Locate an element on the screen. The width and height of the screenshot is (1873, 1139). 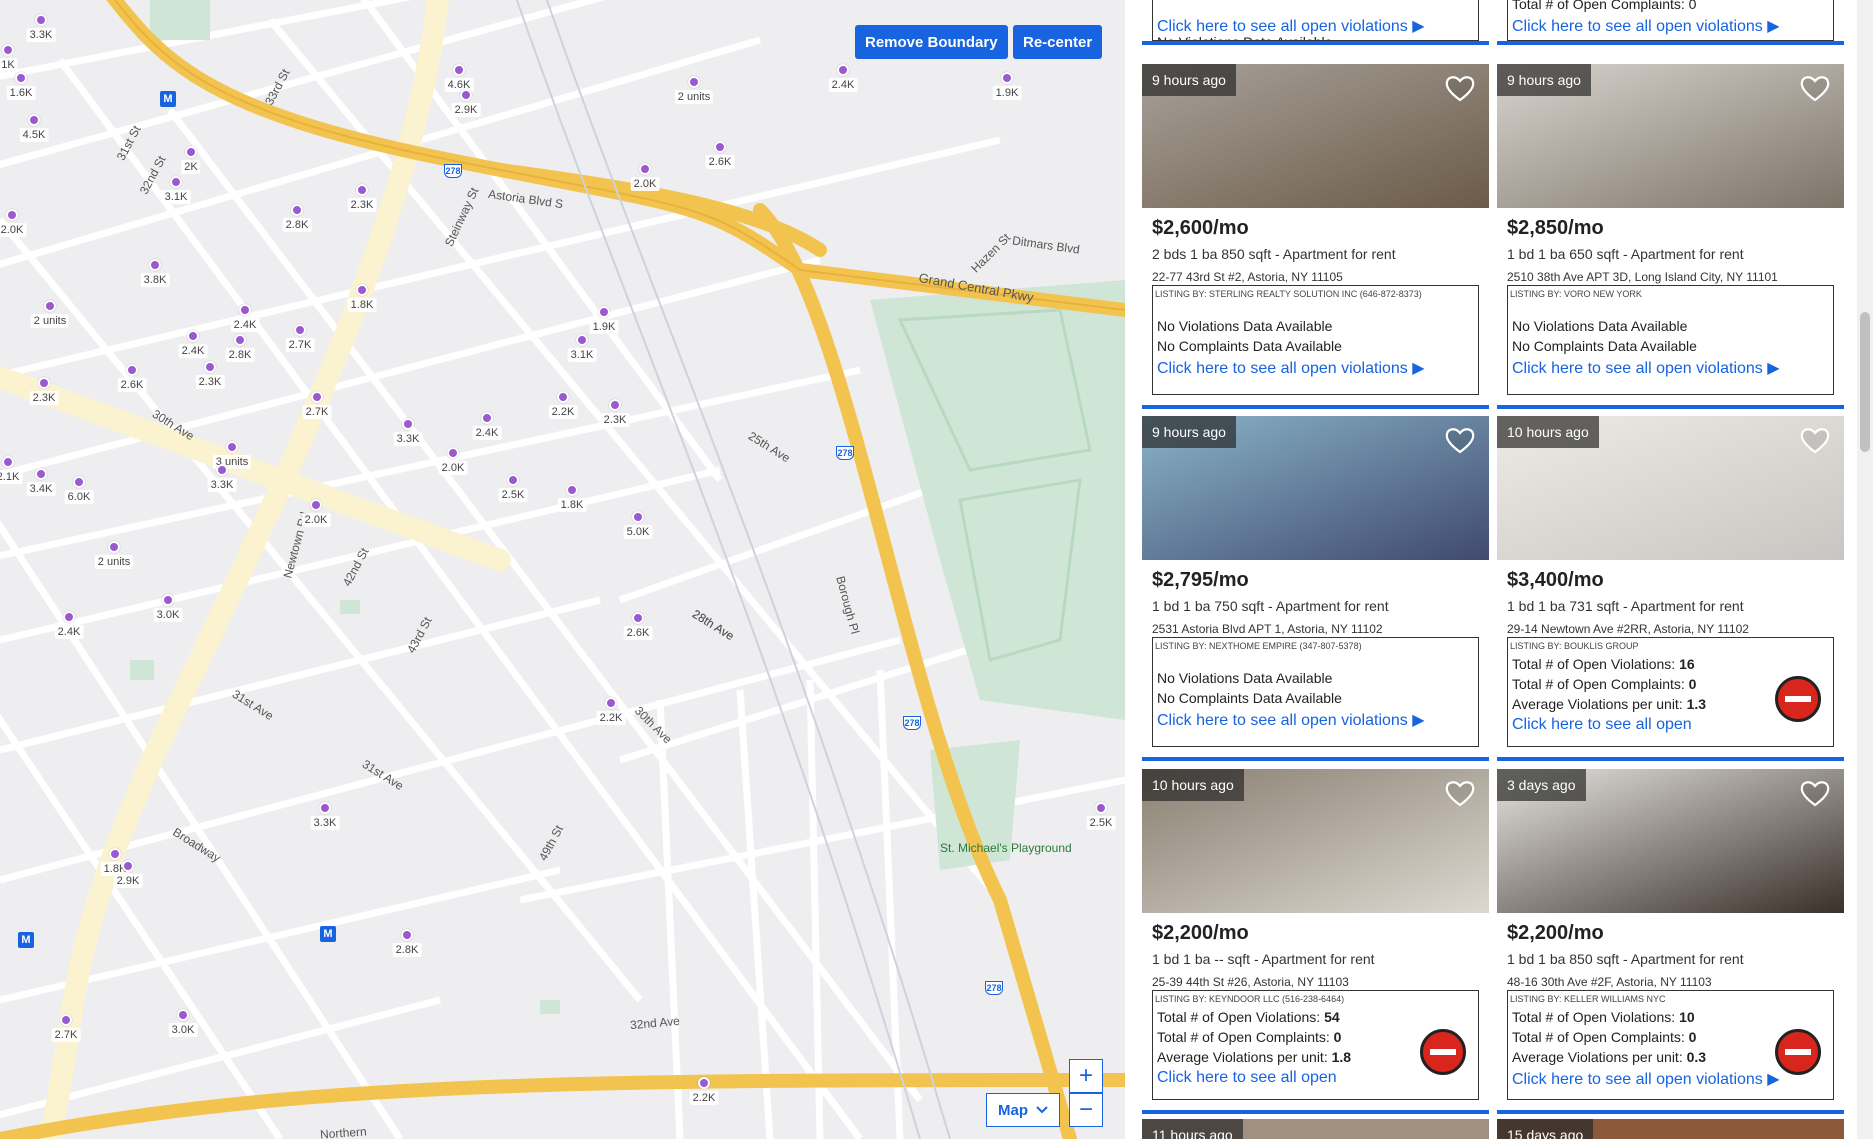
map-pin-price: 2.1K is located at coordinates (11, 477).